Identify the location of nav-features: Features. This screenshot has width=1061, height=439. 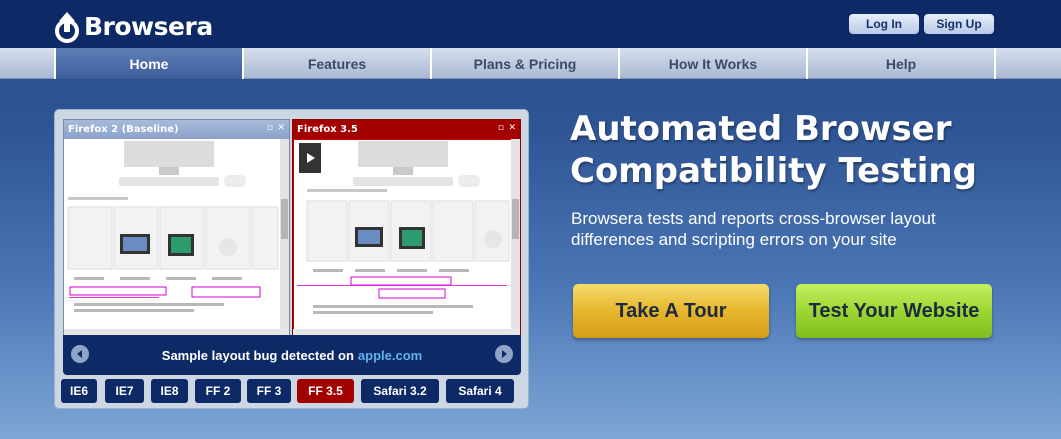
(338, 63).